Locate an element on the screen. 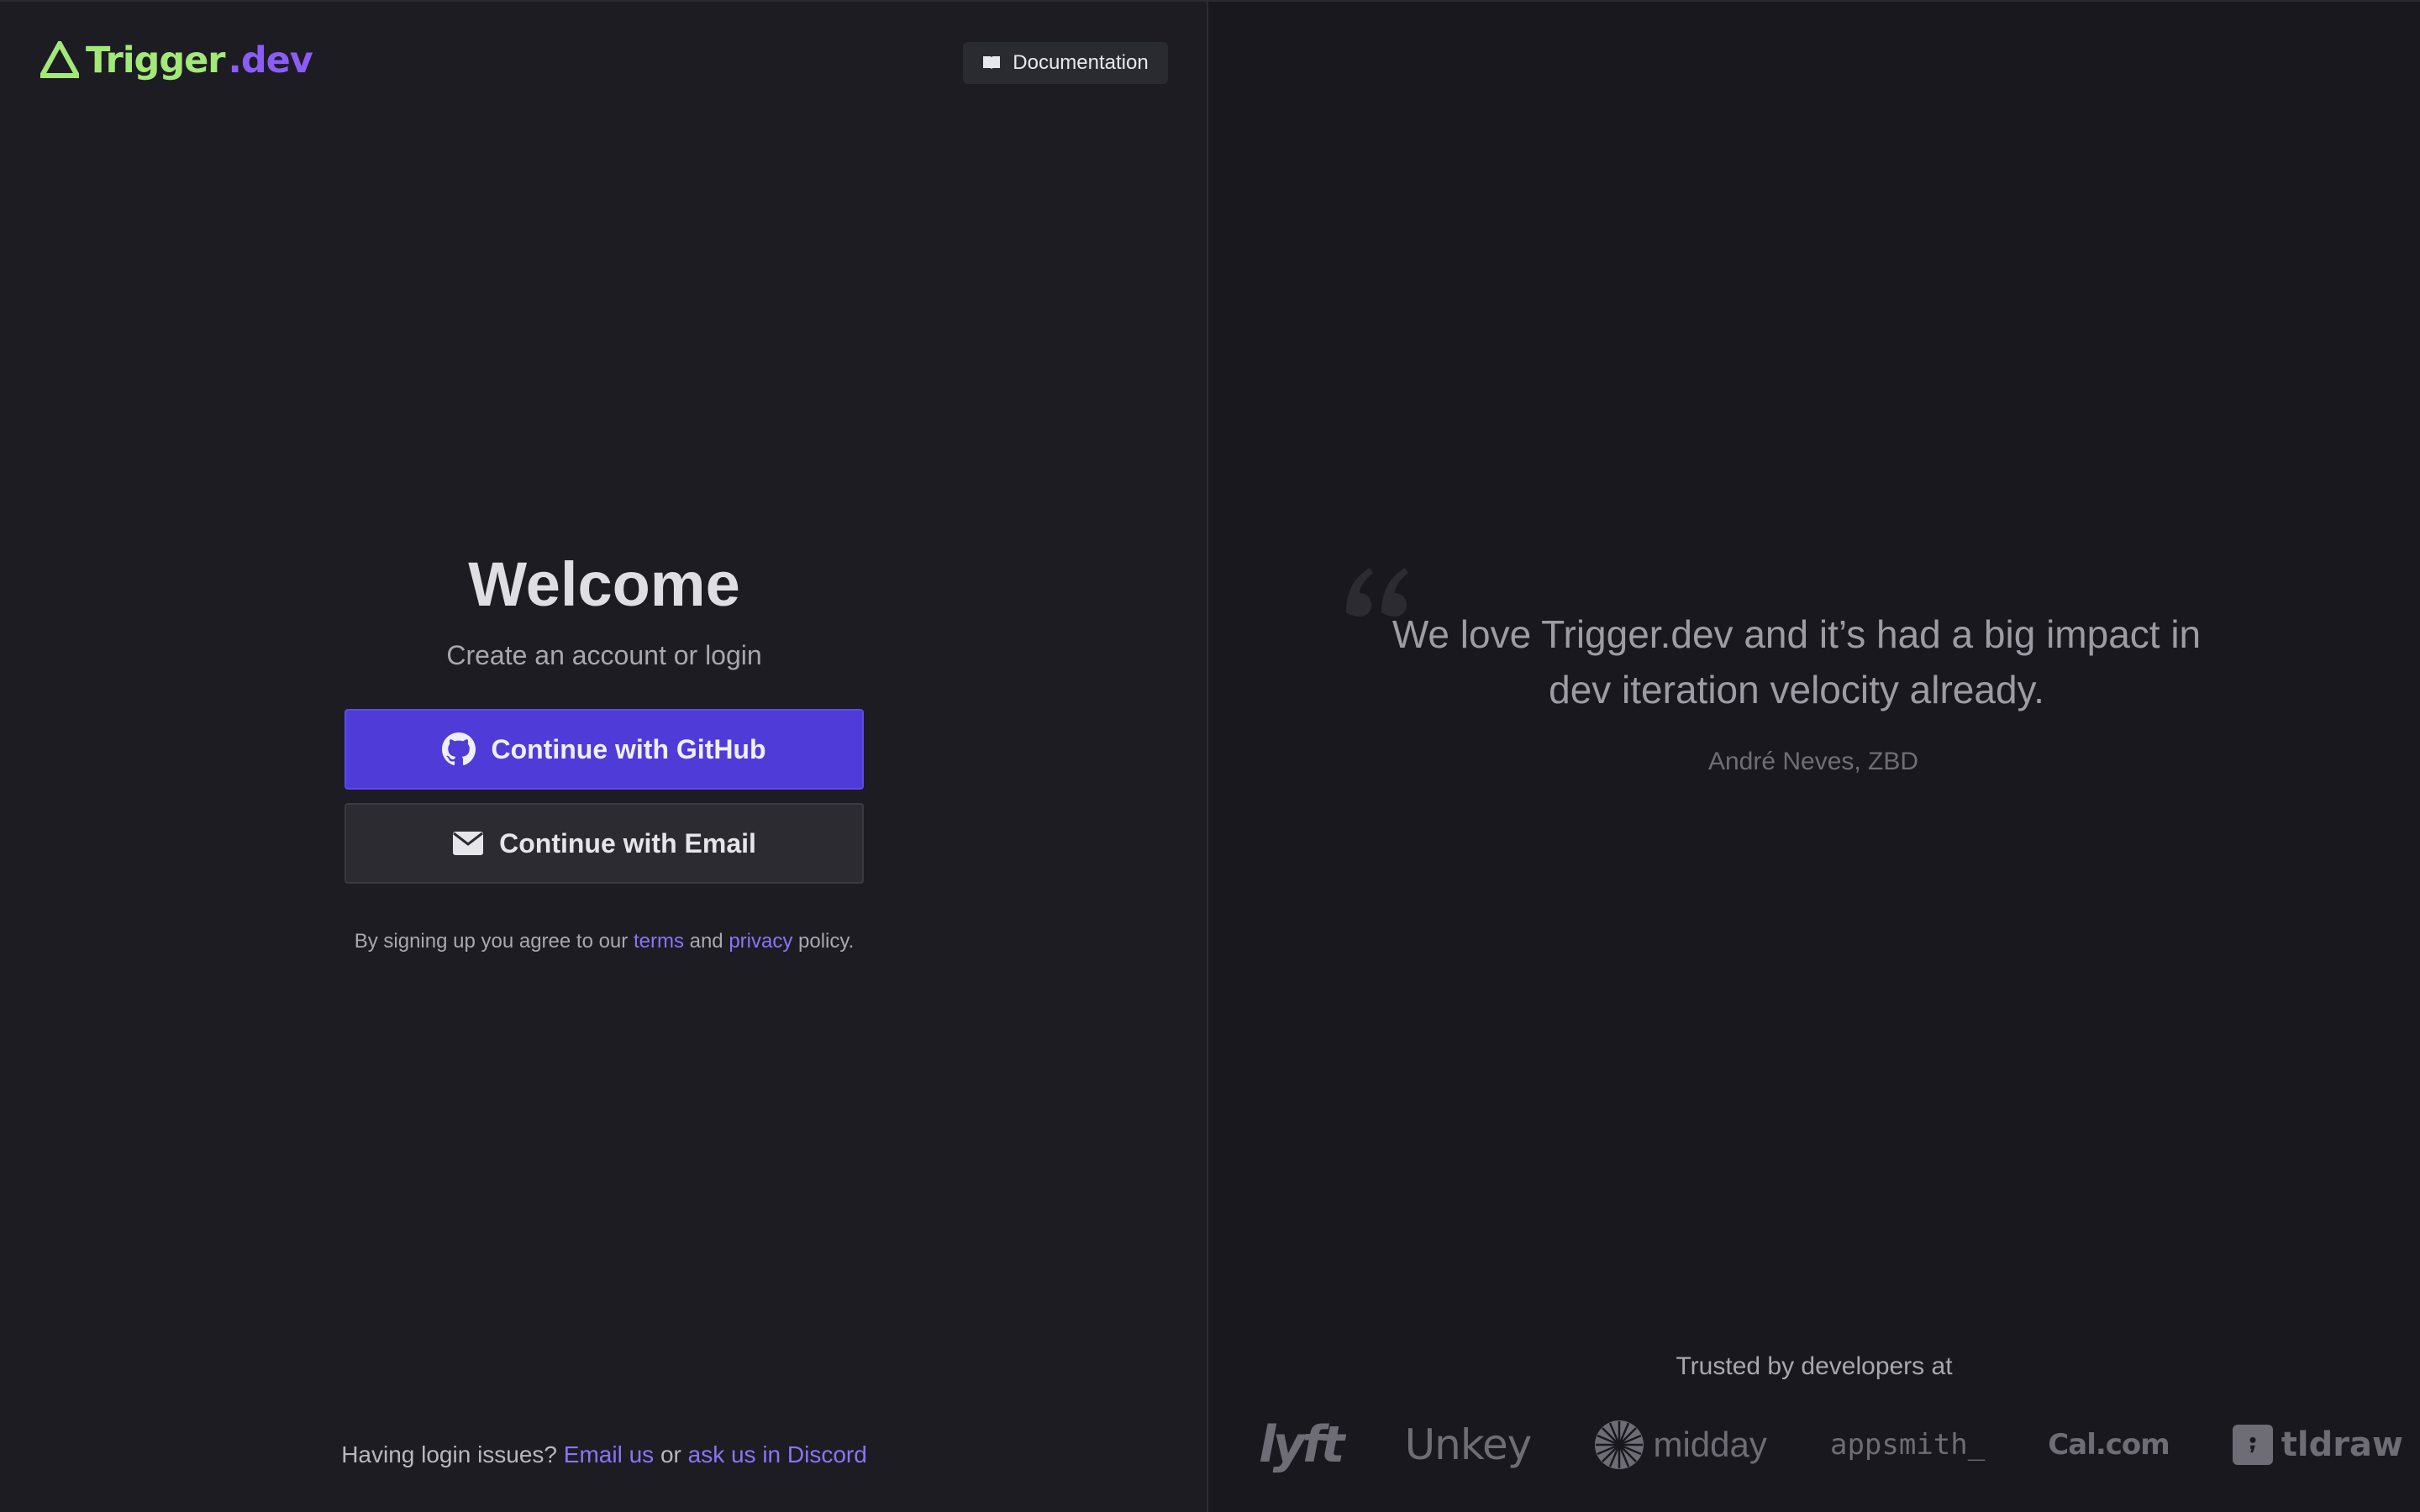  documentation-button: Documentation is located at coordinates (1065, 63).